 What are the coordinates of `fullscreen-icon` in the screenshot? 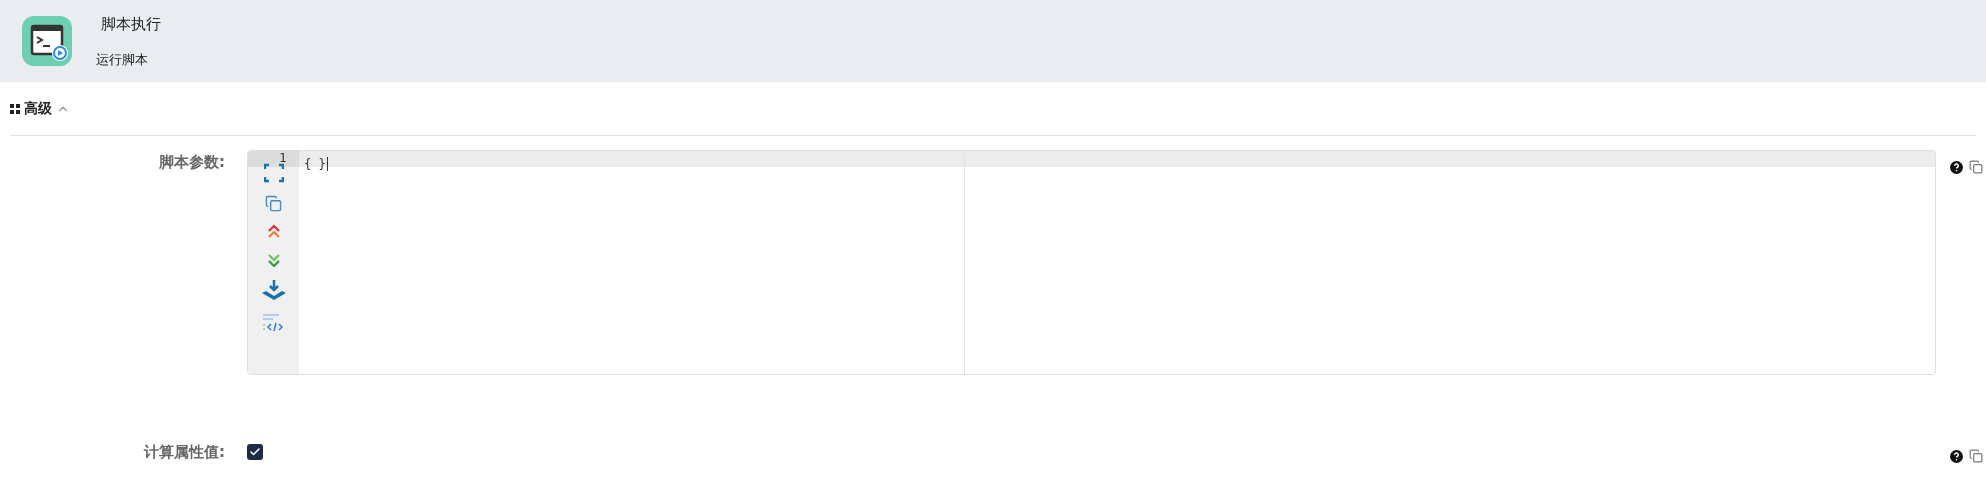 It's located at (273, 173).